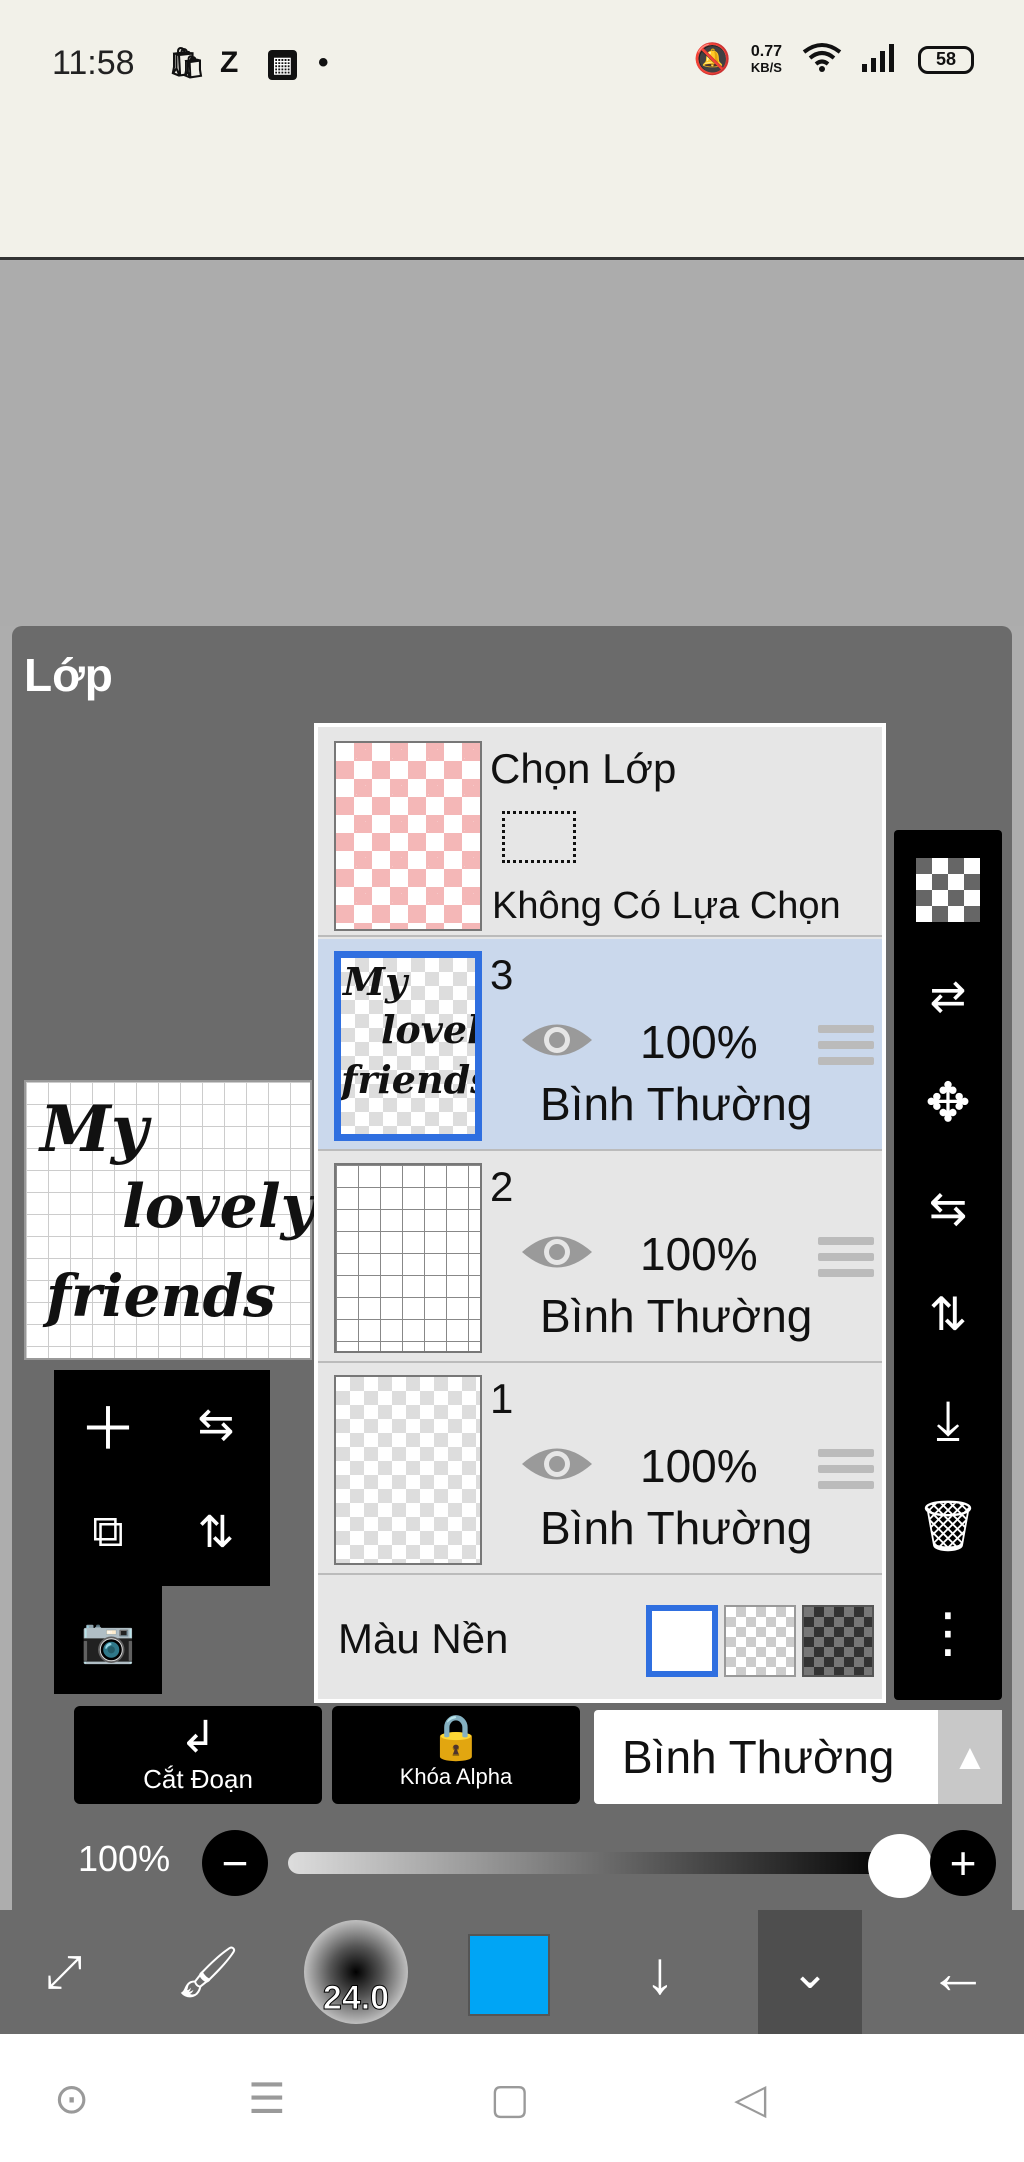 This screenshot has height=2162, width=1024. I want to click on alpha-lock-button: 🔒 Khóa Alpha, so click(456, 1755).